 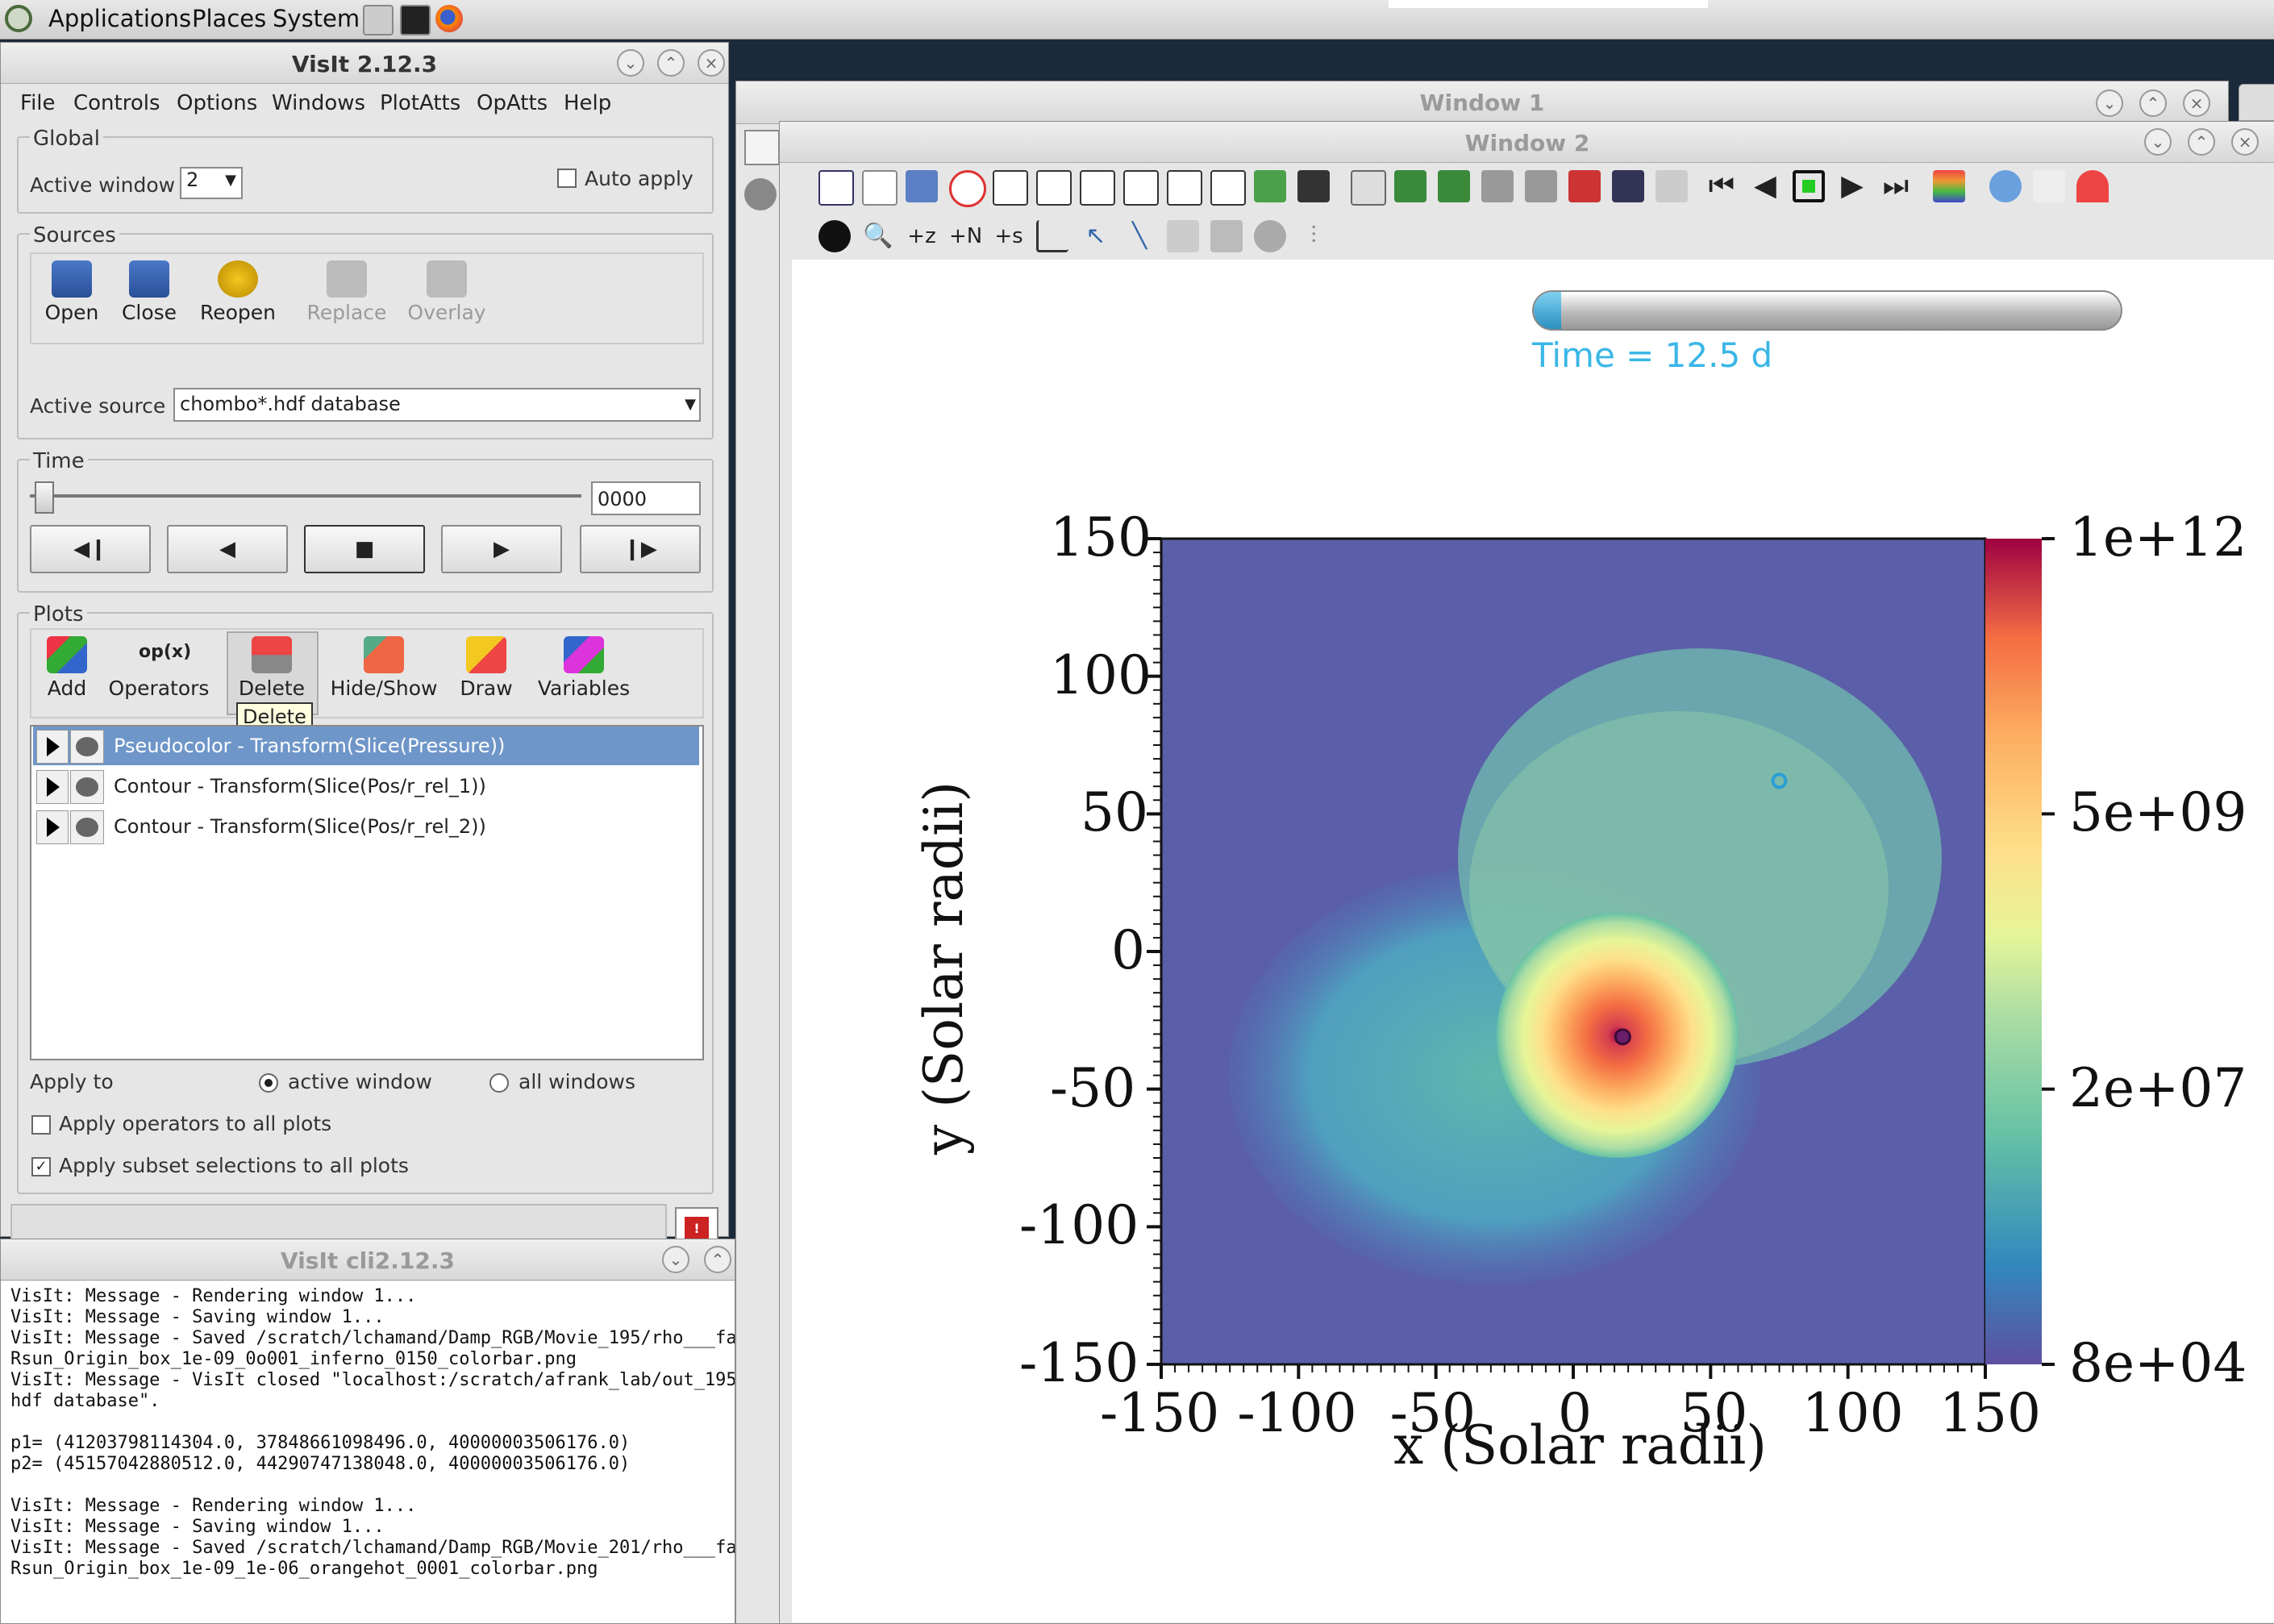 I want to click on auto-apply-checkbox, so click(x=567, y=178).